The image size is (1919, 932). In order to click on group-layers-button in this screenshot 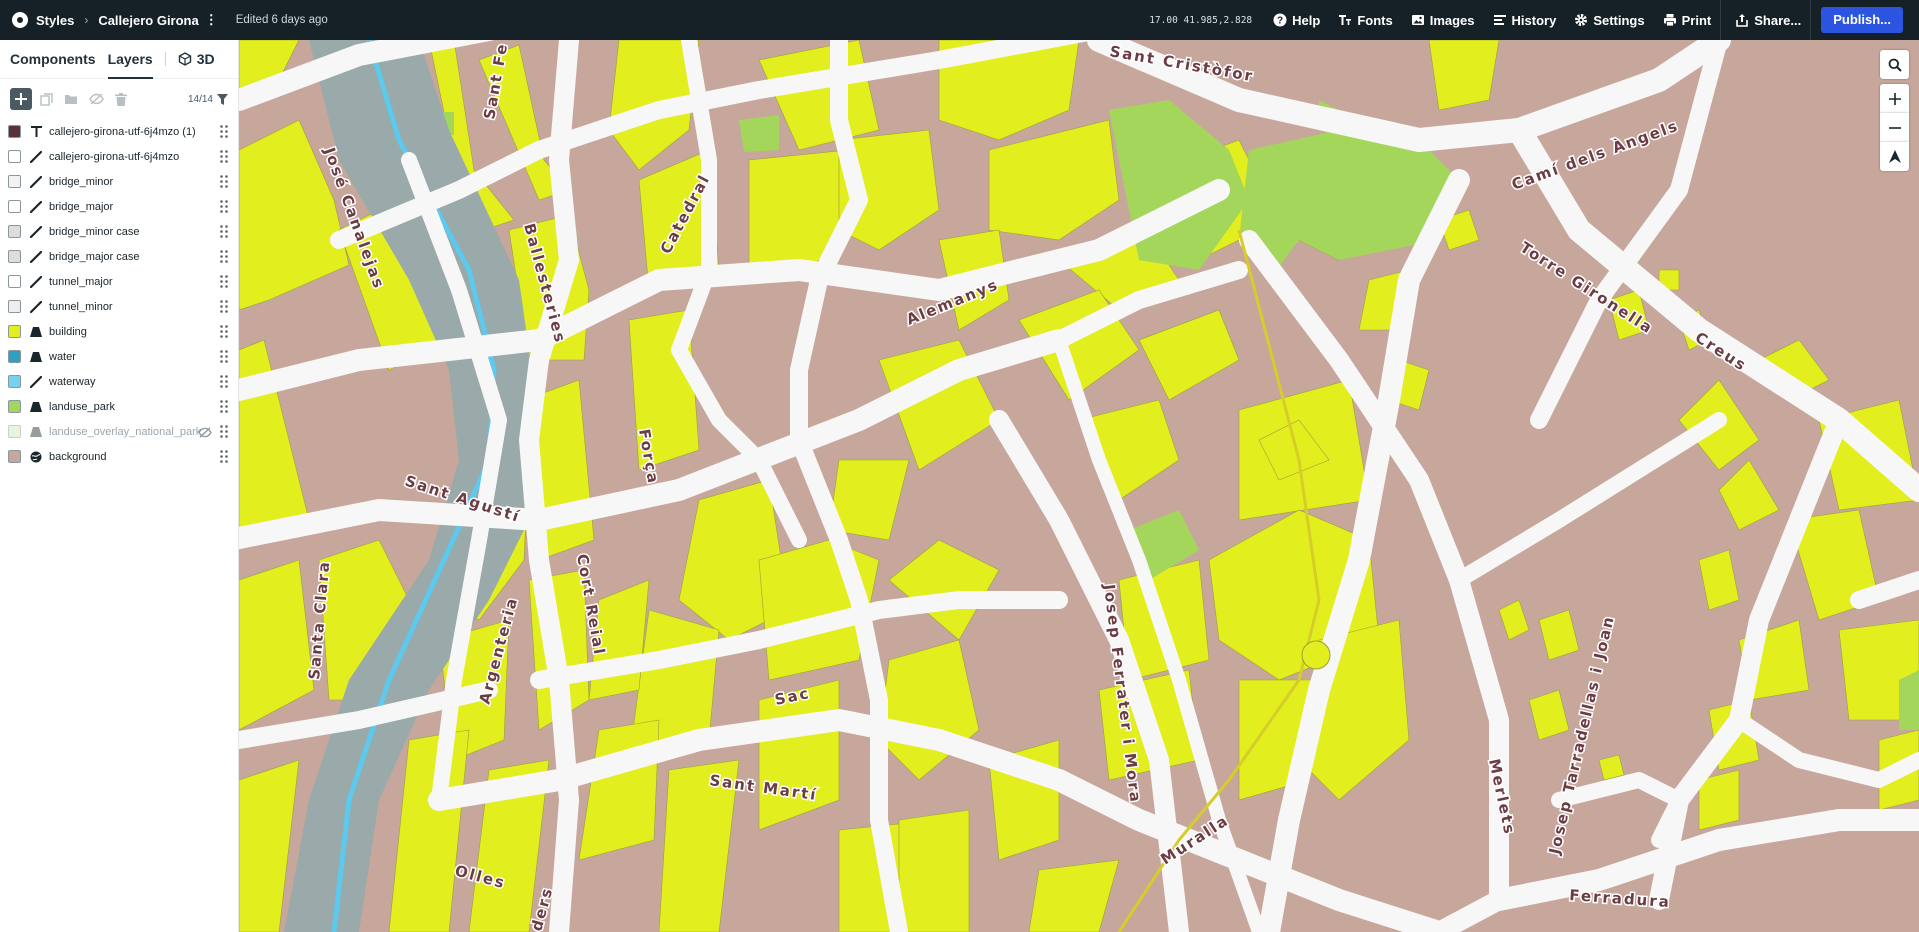, I will do `click(71, 99)`.